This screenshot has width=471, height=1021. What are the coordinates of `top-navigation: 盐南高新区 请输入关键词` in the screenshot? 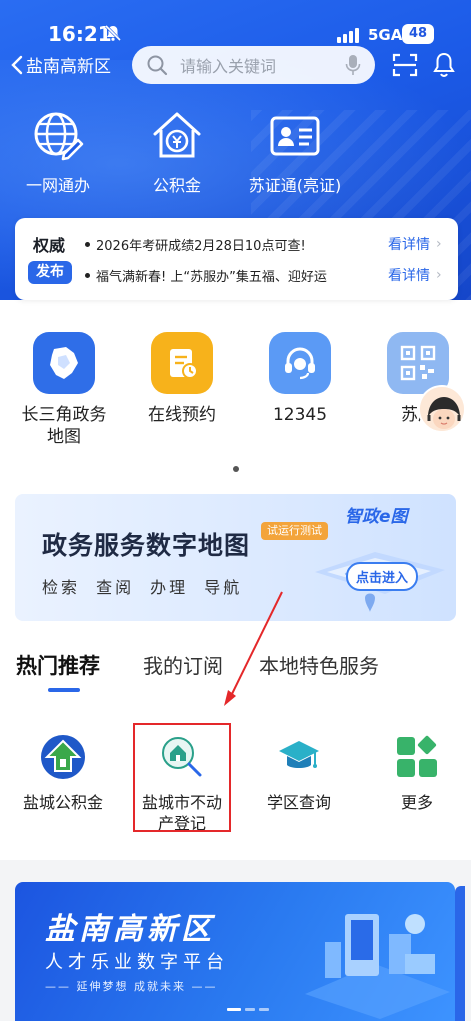 It's located at (235, 64).